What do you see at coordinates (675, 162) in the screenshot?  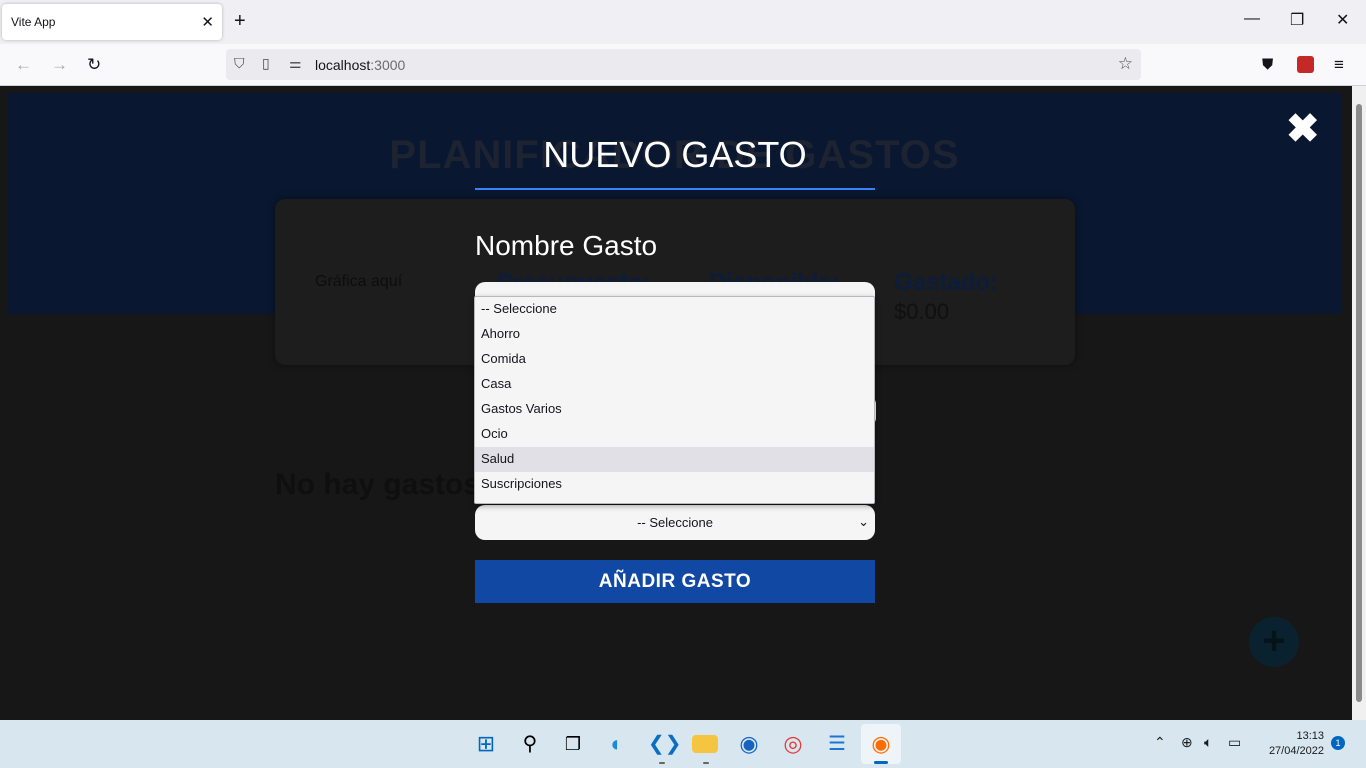 I see `modal-title: NUEVO GASTO` at bounding box center [675, 162].